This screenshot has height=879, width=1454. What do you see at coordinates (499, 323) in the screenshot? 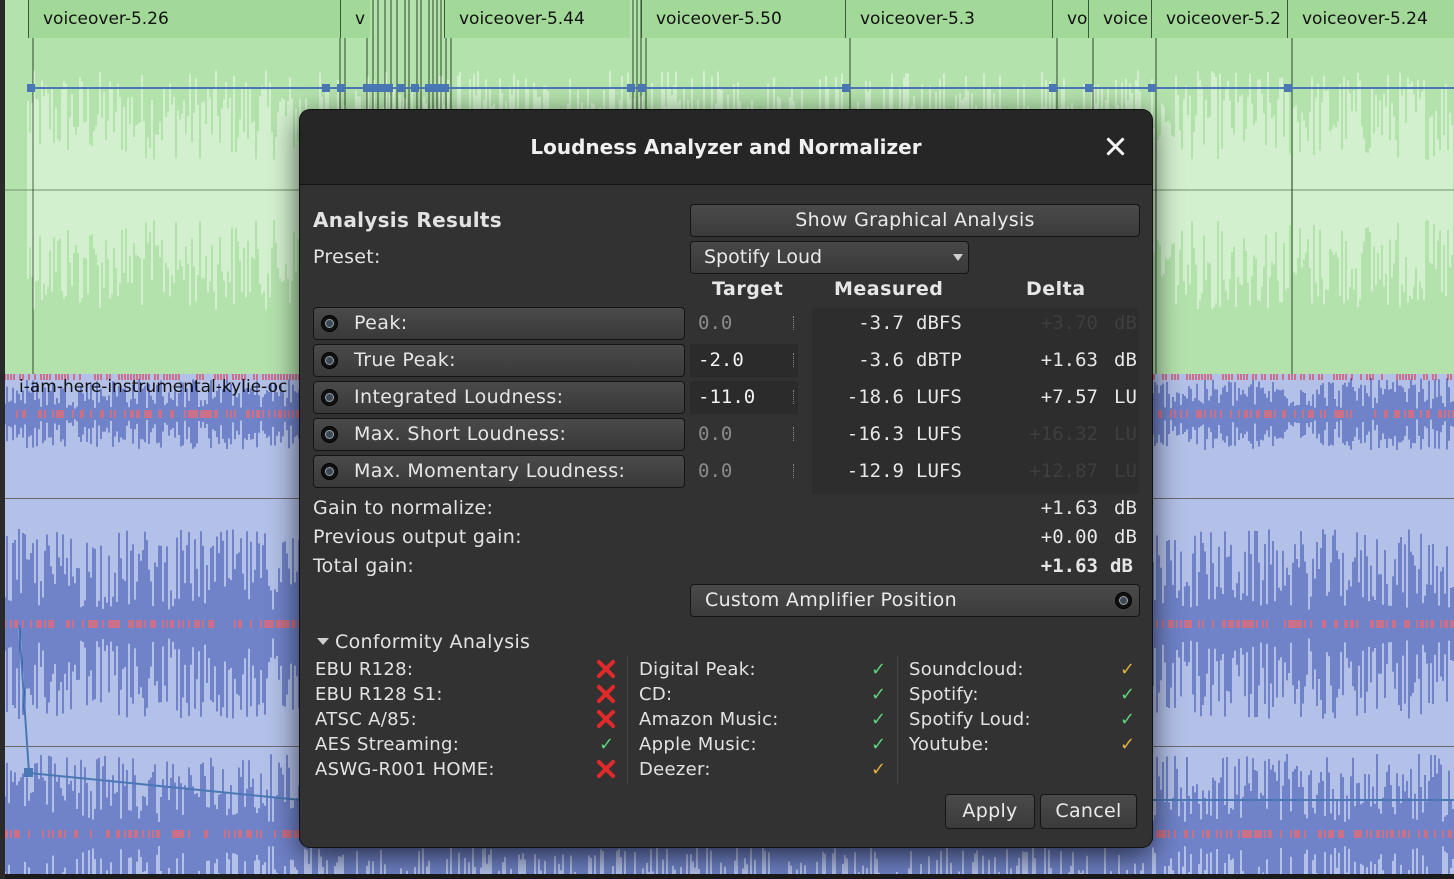
I see `peak-toggle: Peak:` at bounding box center [499, 323].